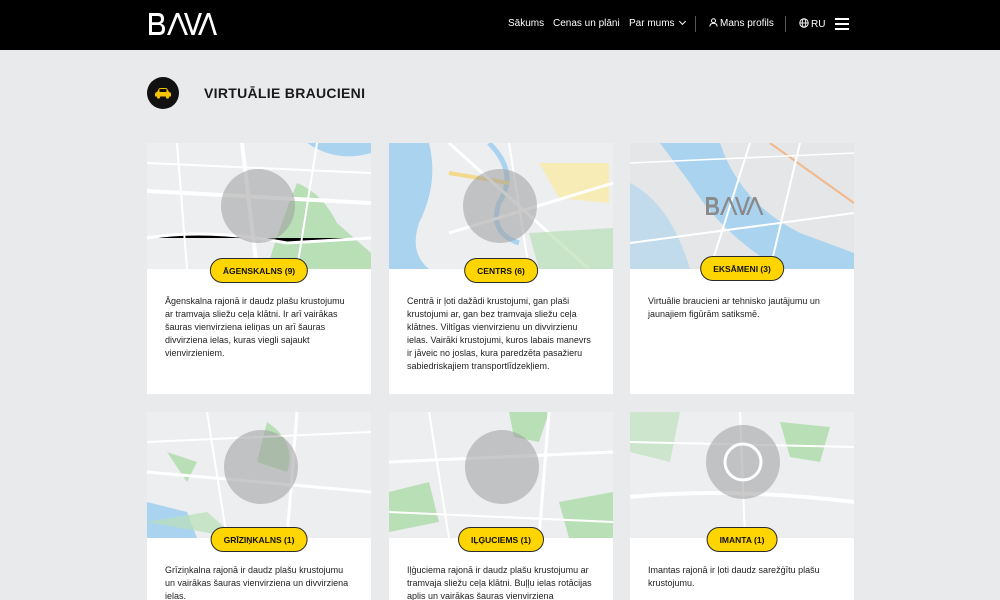 This screenshot has width=1000, height=600. Describe the element at coordinates (804, 23) in the screenshot. I see `globe-icon` at that location.